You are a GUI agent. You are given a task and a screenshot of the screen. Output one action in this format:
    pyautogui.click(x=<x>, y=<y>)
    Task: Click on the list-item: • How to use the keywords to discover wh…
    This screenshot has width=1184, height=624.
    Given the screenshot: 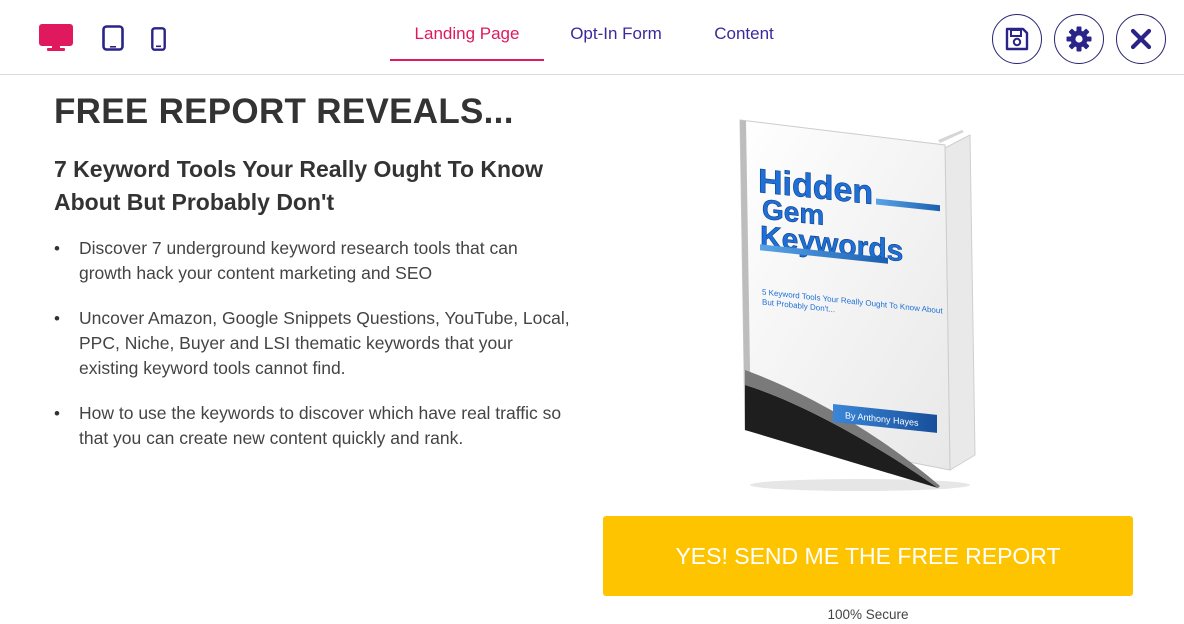 What is the action you would take?
    pyautogui.click(x=314, y=426)
    